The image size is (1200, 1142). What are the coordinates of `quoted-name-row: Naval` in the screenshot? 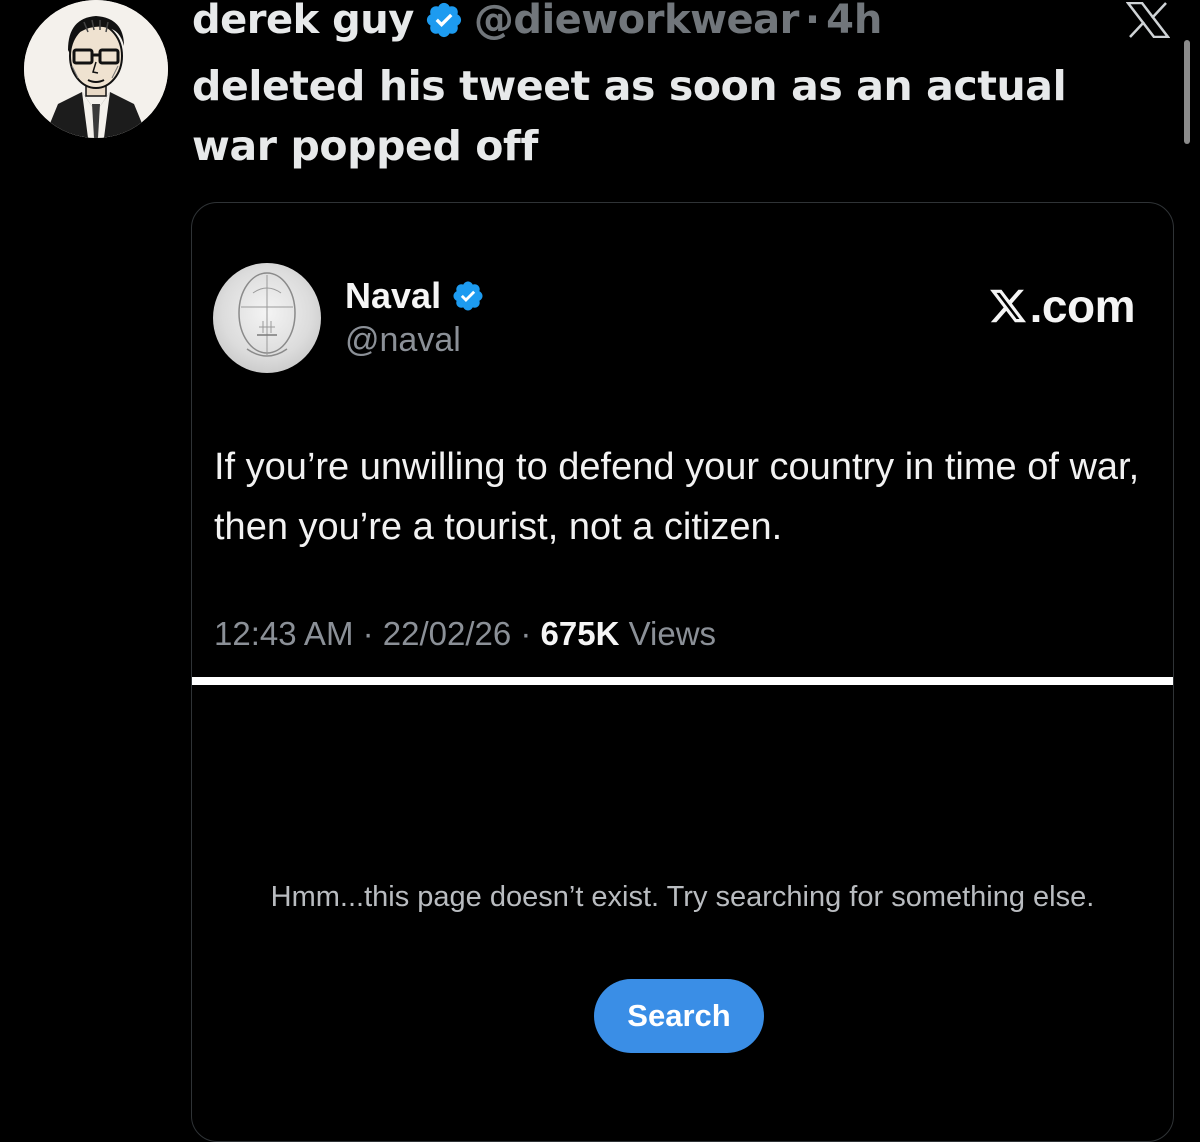 It's located at (415, 296).